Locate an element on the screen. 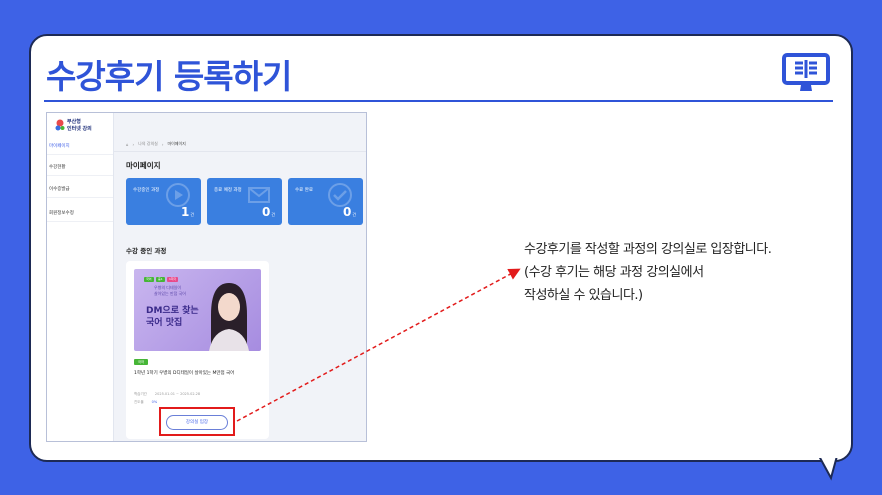 The image size is (882, 495). instruction-line: 수강후기를 작성할 과정의 강의실로 입장합니다. is located at coordinates (648, 249).